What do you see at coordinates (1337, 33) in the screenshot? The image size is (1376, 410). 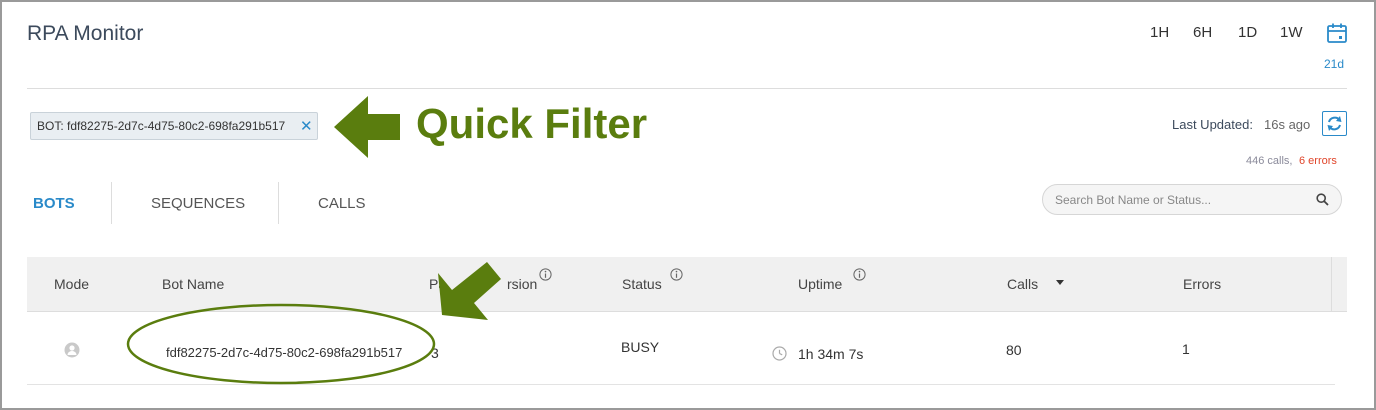 I see `calendar-icon` at bounding box center [1337, 33].